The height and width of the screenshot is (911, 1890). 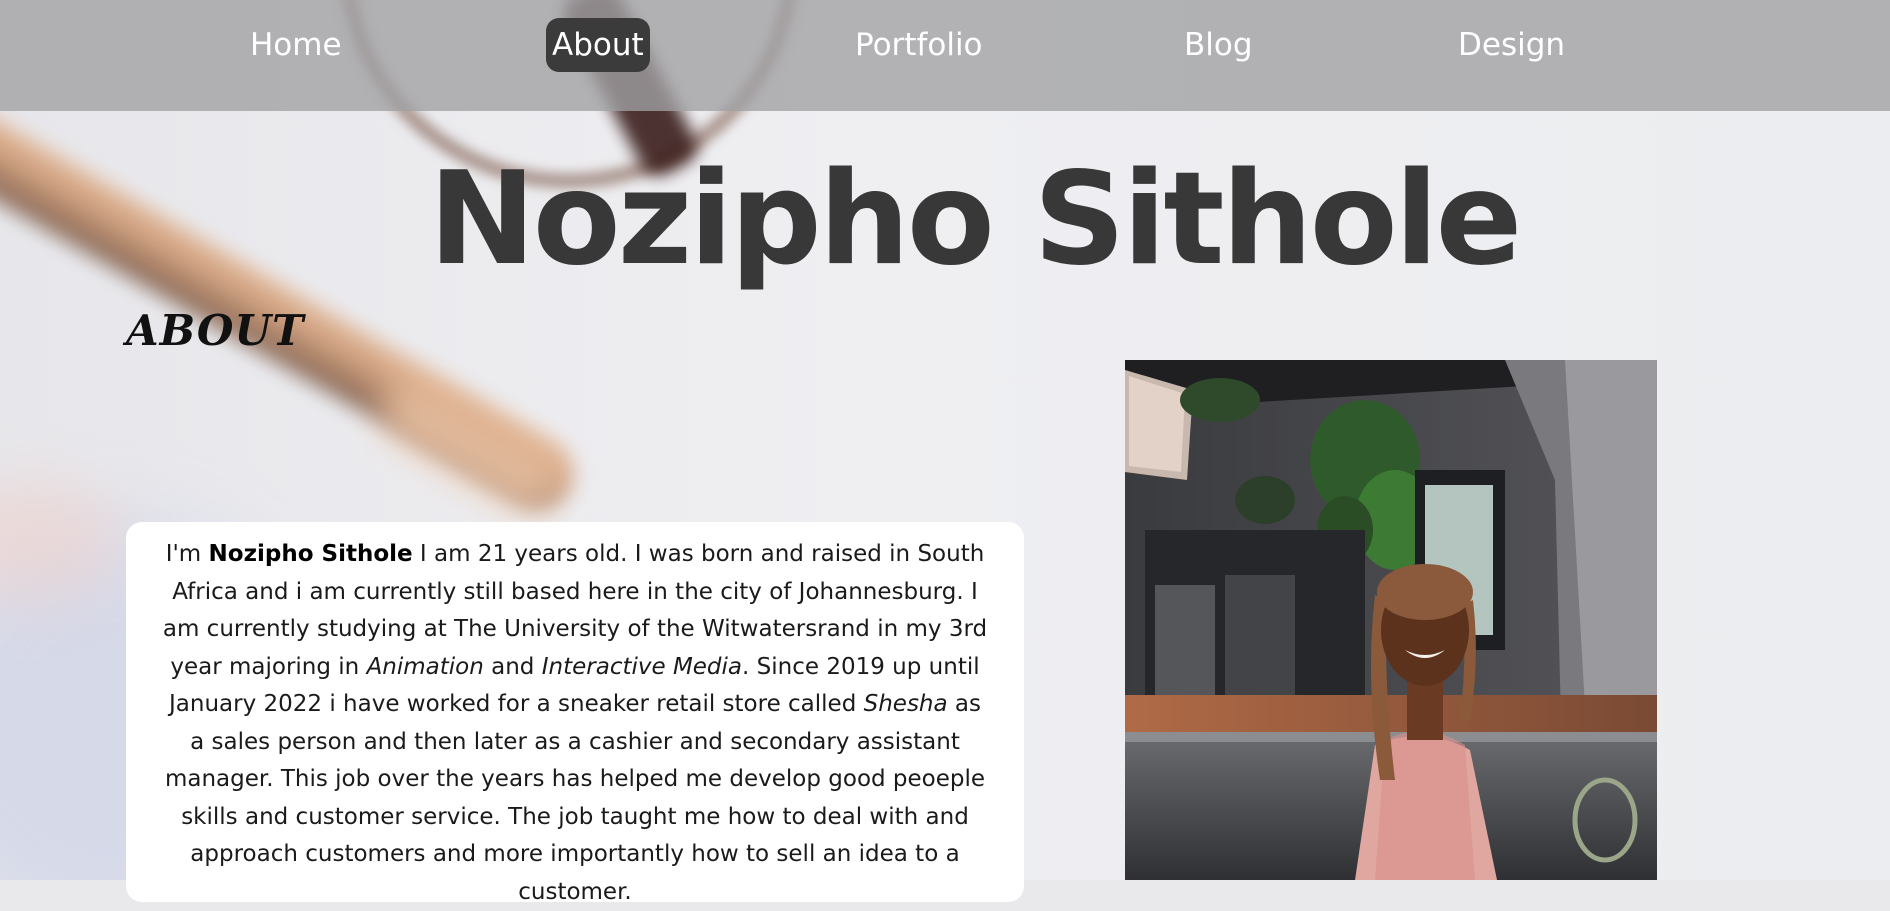 What do you see at coordinates (598, 45) in the screenshot?
I see `nav-link-about: About` at bounding box center [598, 45].